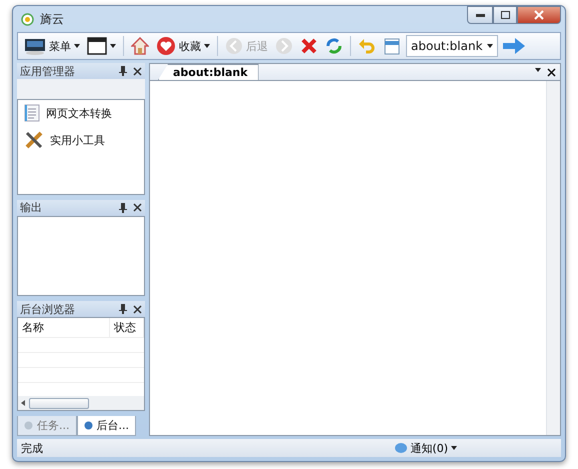 This screenshot has height=469, width=578. I want to click on undo-arrow-icon, so click(367, 46).